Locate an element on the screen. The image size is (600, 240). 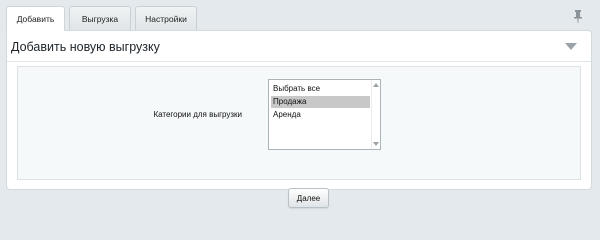
categories-listbox: Выбрать все Продажа Аренда is located at coordinates (324, 114).